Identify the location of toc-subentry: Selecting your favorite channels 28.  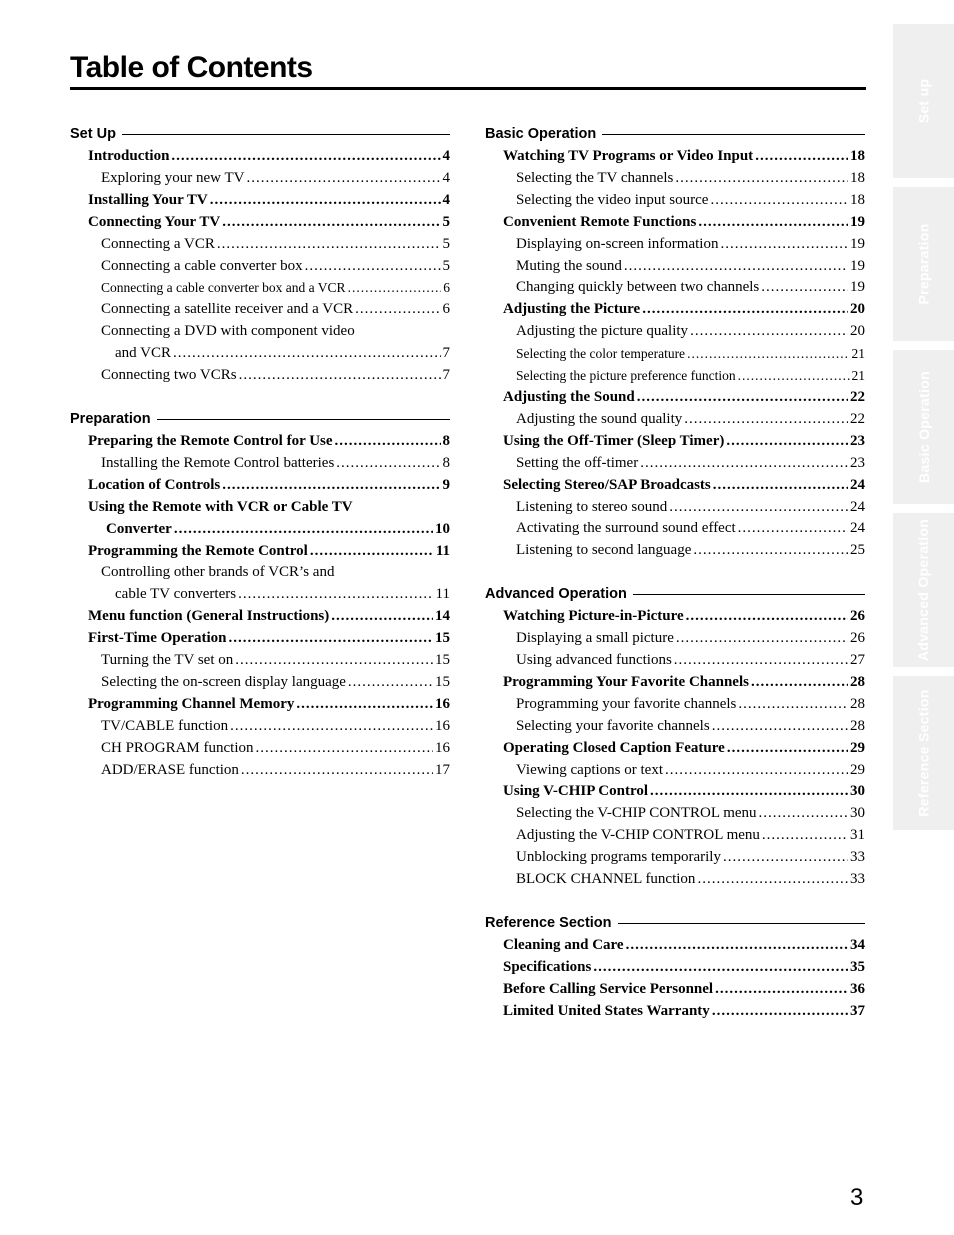
(675, 727).